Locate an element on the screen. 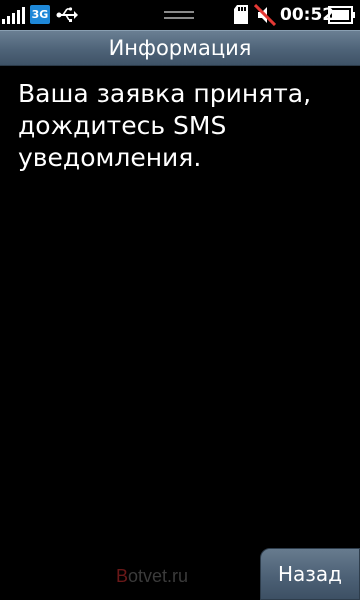  clock: 00:52 is located at coordinates (307, 15).